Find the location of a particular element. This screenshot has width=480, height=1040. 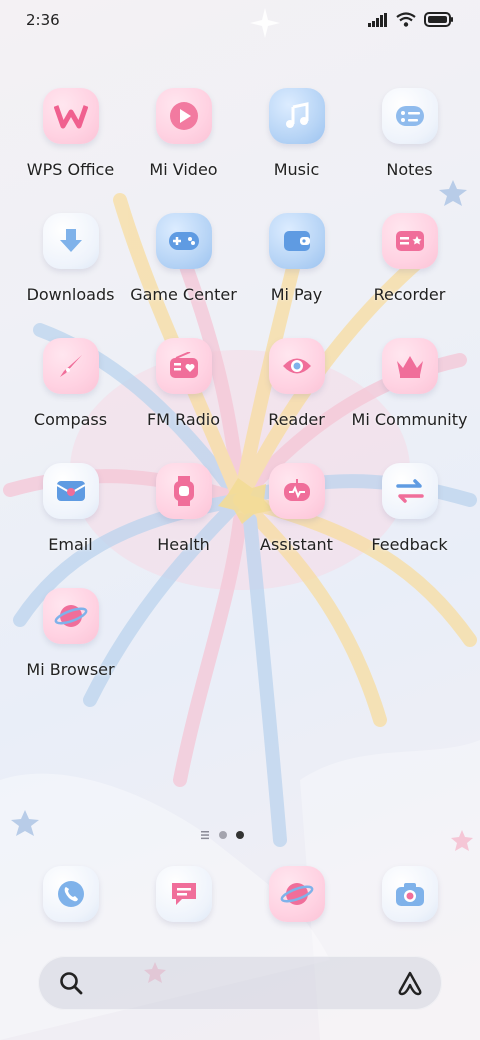

phone-icon is located at coordinates (71, 894).